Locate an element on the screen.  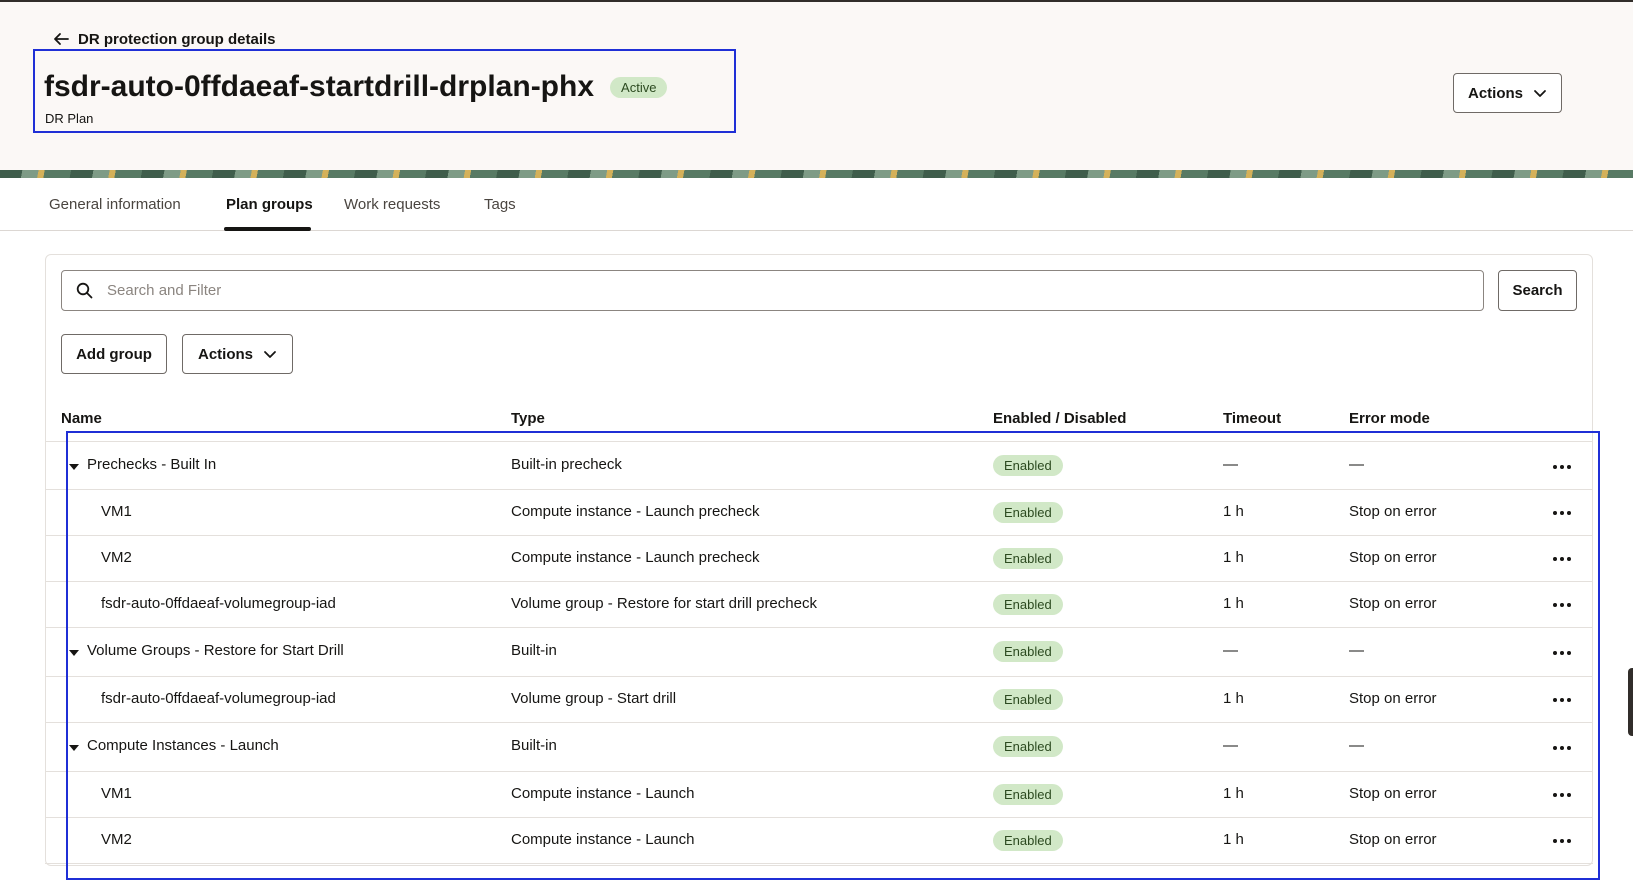
header-actions-button: Actions is located at coordinates (1507, 93).